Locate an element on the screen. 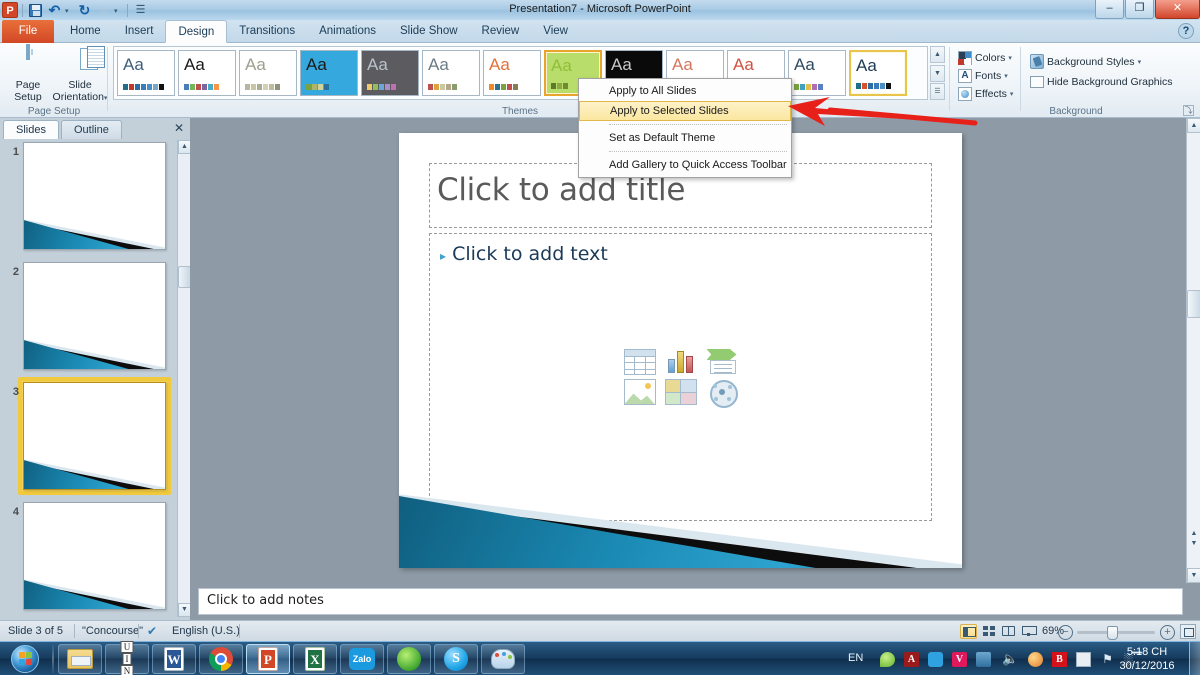 The height and width of the screenshot is (675, 1200). slide-thumbnail-preview is located at coordinates (94, 316).